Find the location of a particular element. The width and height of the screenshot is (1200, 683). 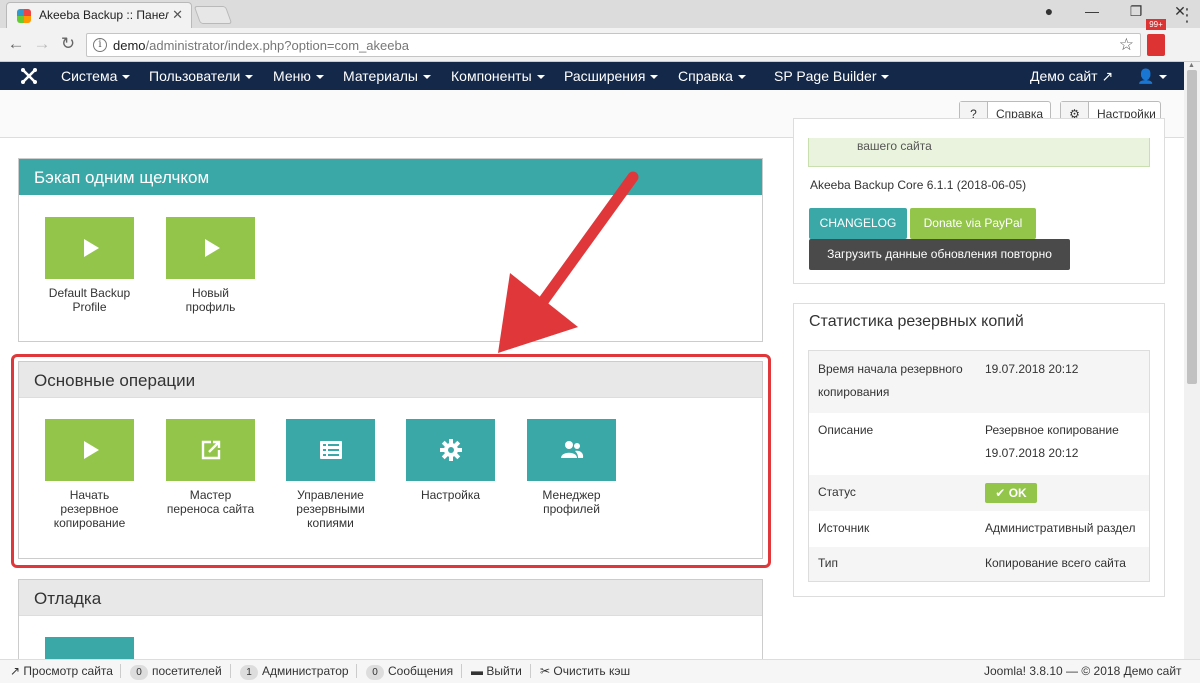

page-scrollbar: ▲ is located at coordinates (1192, 360).